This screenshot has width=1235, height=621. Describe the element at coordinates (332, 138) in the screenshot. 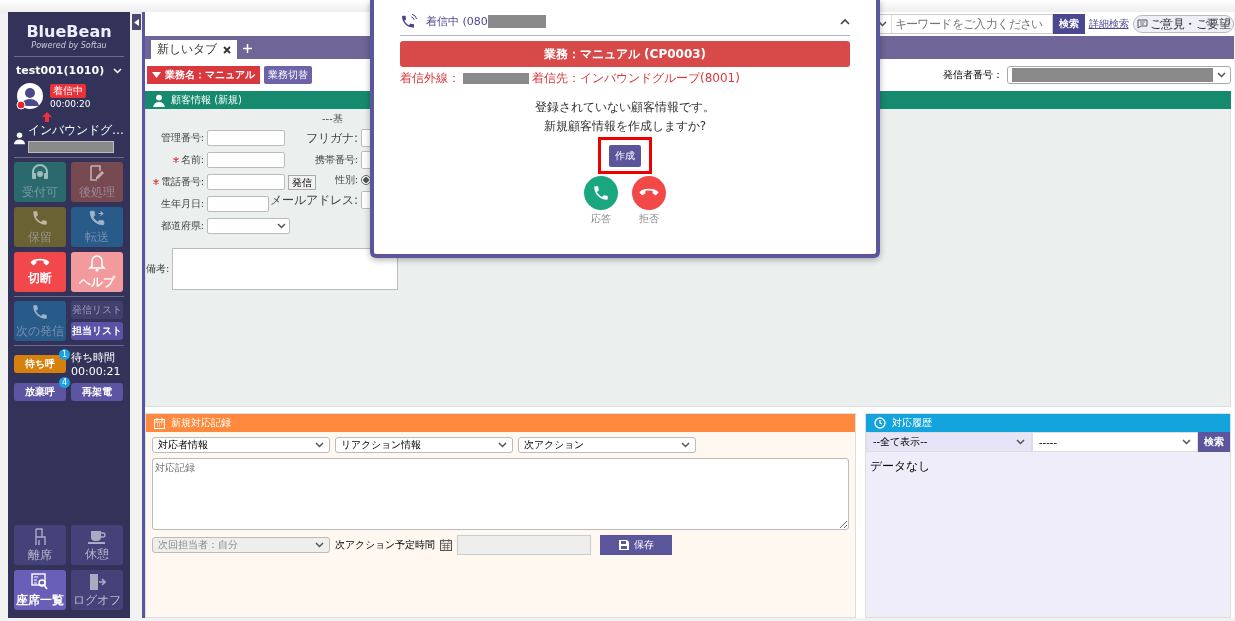

I see `field-label: フリガナ:` at that location.